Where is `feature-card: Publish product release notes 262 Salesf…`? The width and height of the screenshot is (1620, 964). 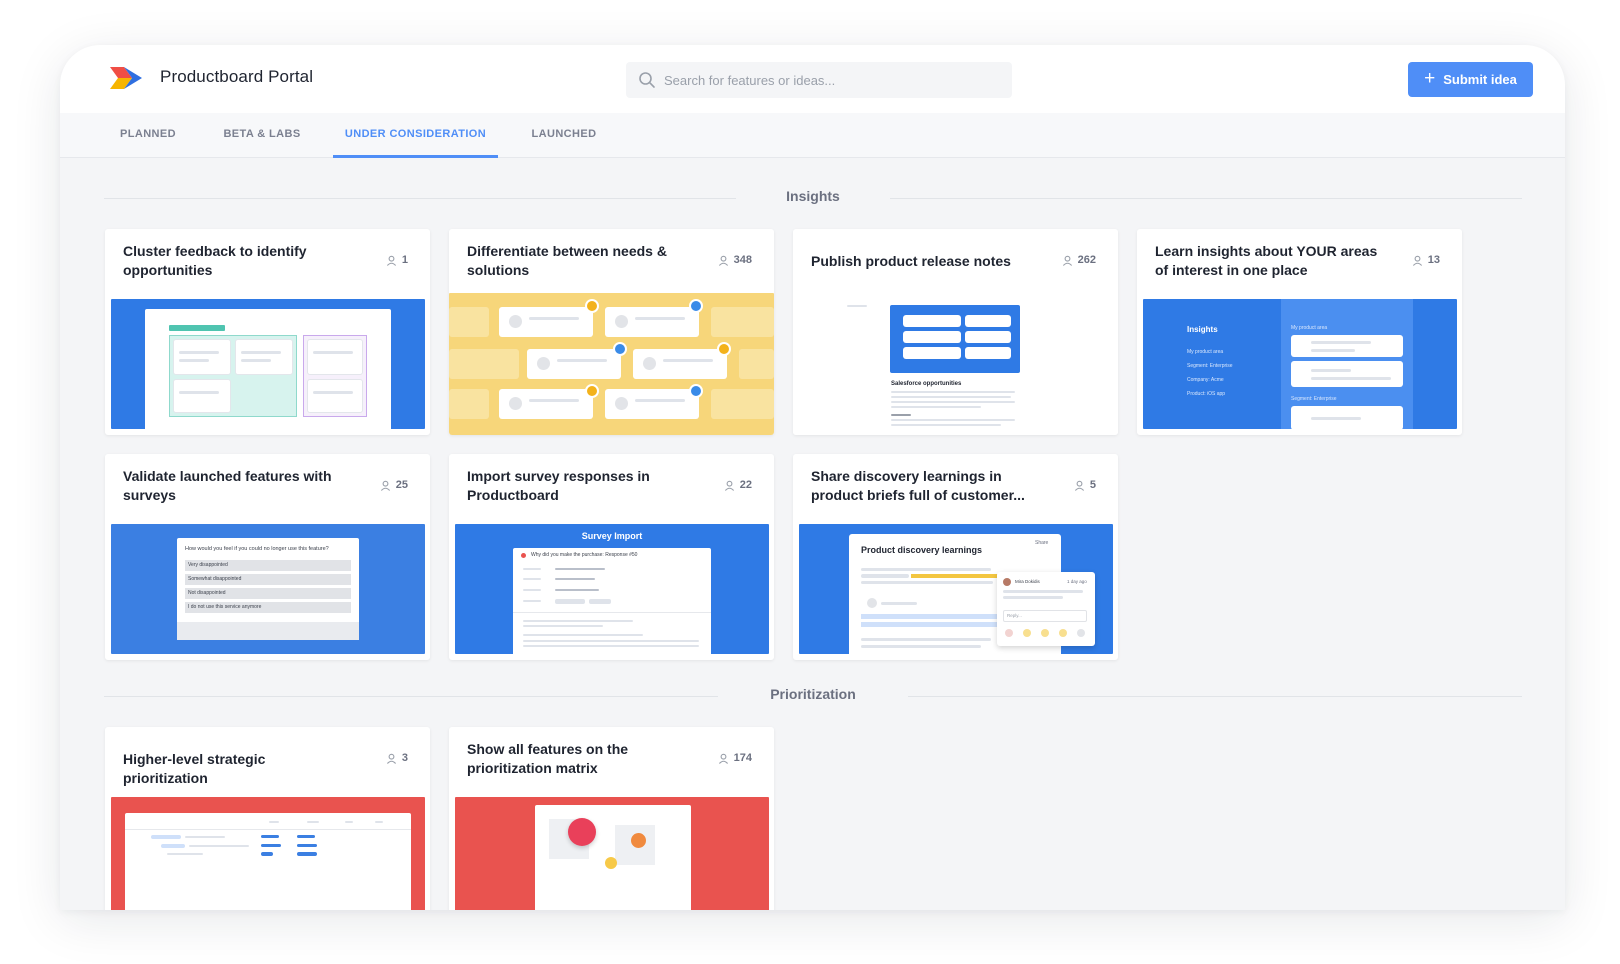
feature-card: Publish product release notes 262 Salesf… is located at coordinates (955, 332).